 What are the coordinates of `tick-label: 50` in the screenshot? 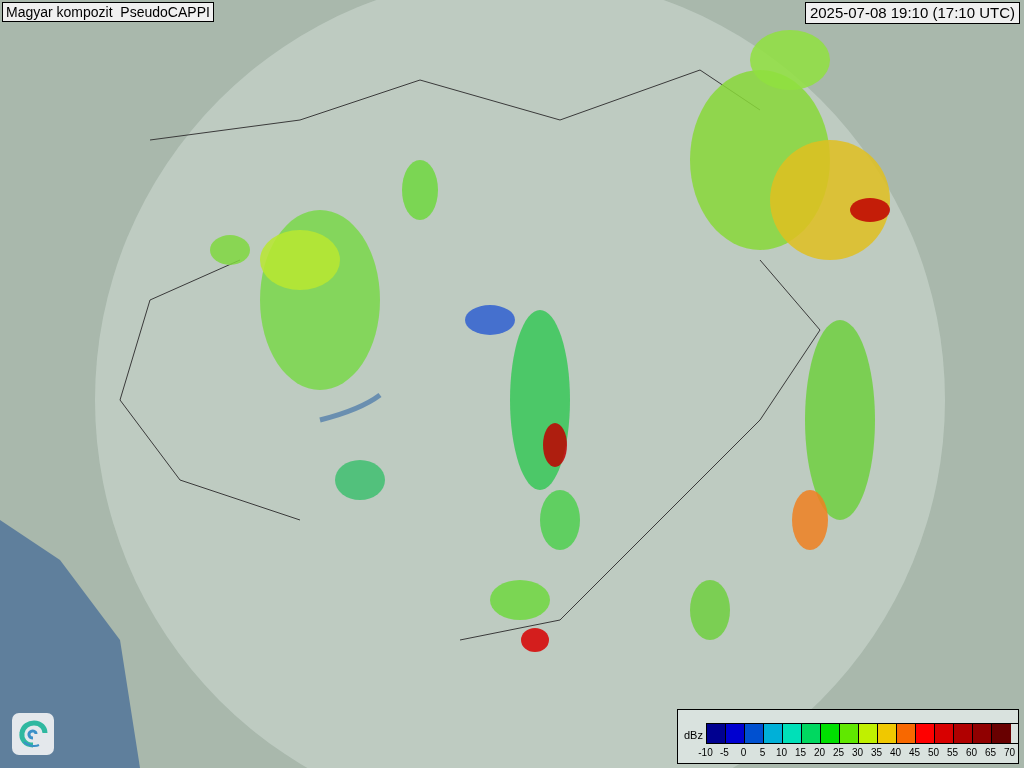 It's located at (933, 753).